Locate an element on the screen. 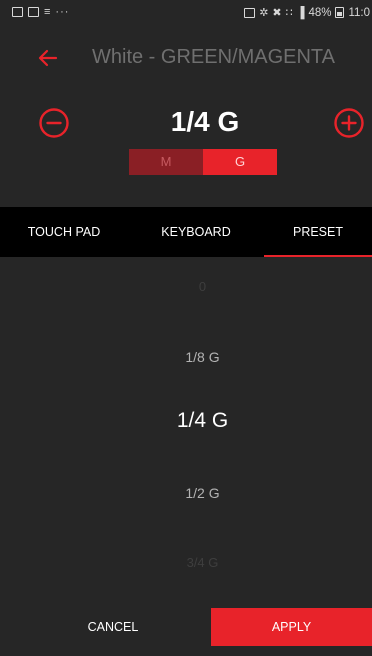  magenta-green-toggle: M G is located at coordinates (203, 162).